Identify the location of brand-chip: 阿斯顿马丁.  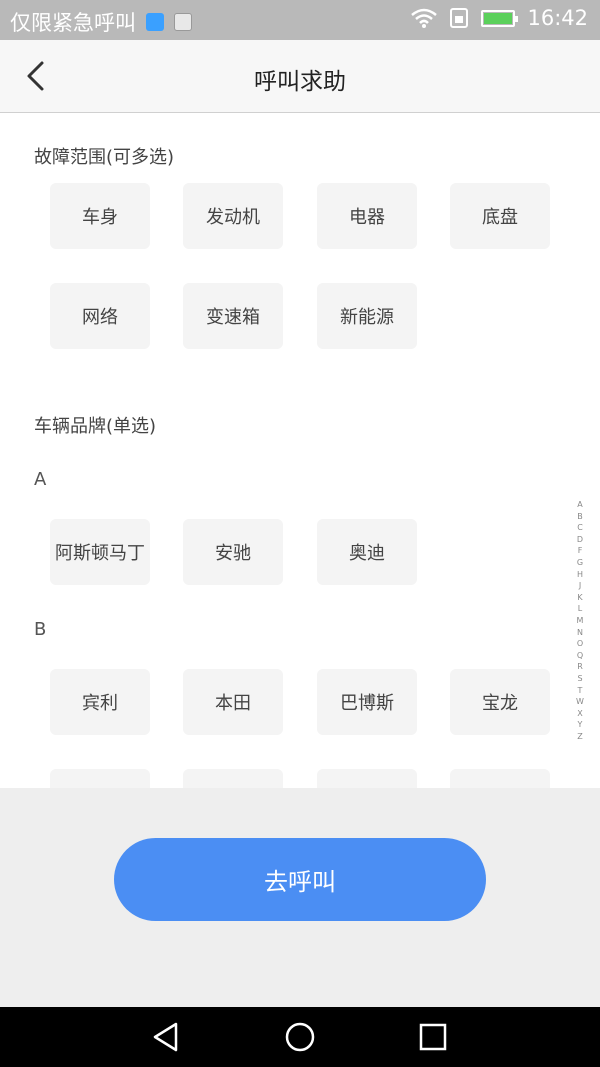
(100, 552).